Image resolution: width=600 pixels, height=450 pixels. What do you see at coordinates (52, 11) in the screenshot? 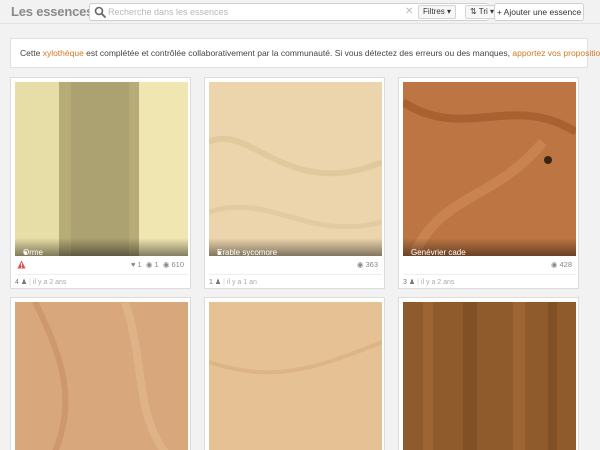
I see `page-title: Les essences` at bounding box center [52, 11].